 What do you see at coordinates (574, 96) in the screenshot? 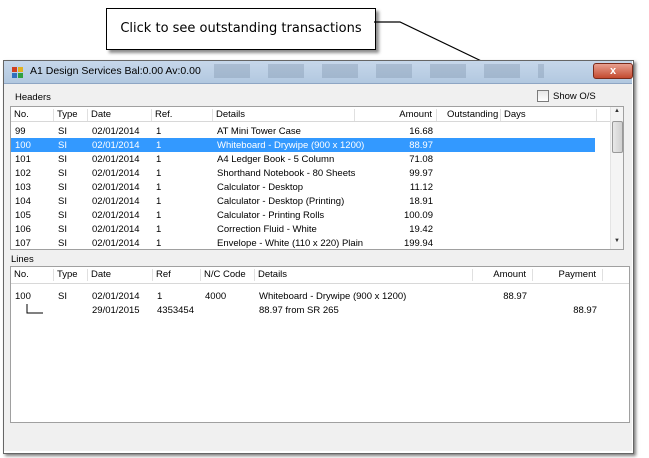
I see `show-os-label: Show O/S` at bounding box center [574, 96].